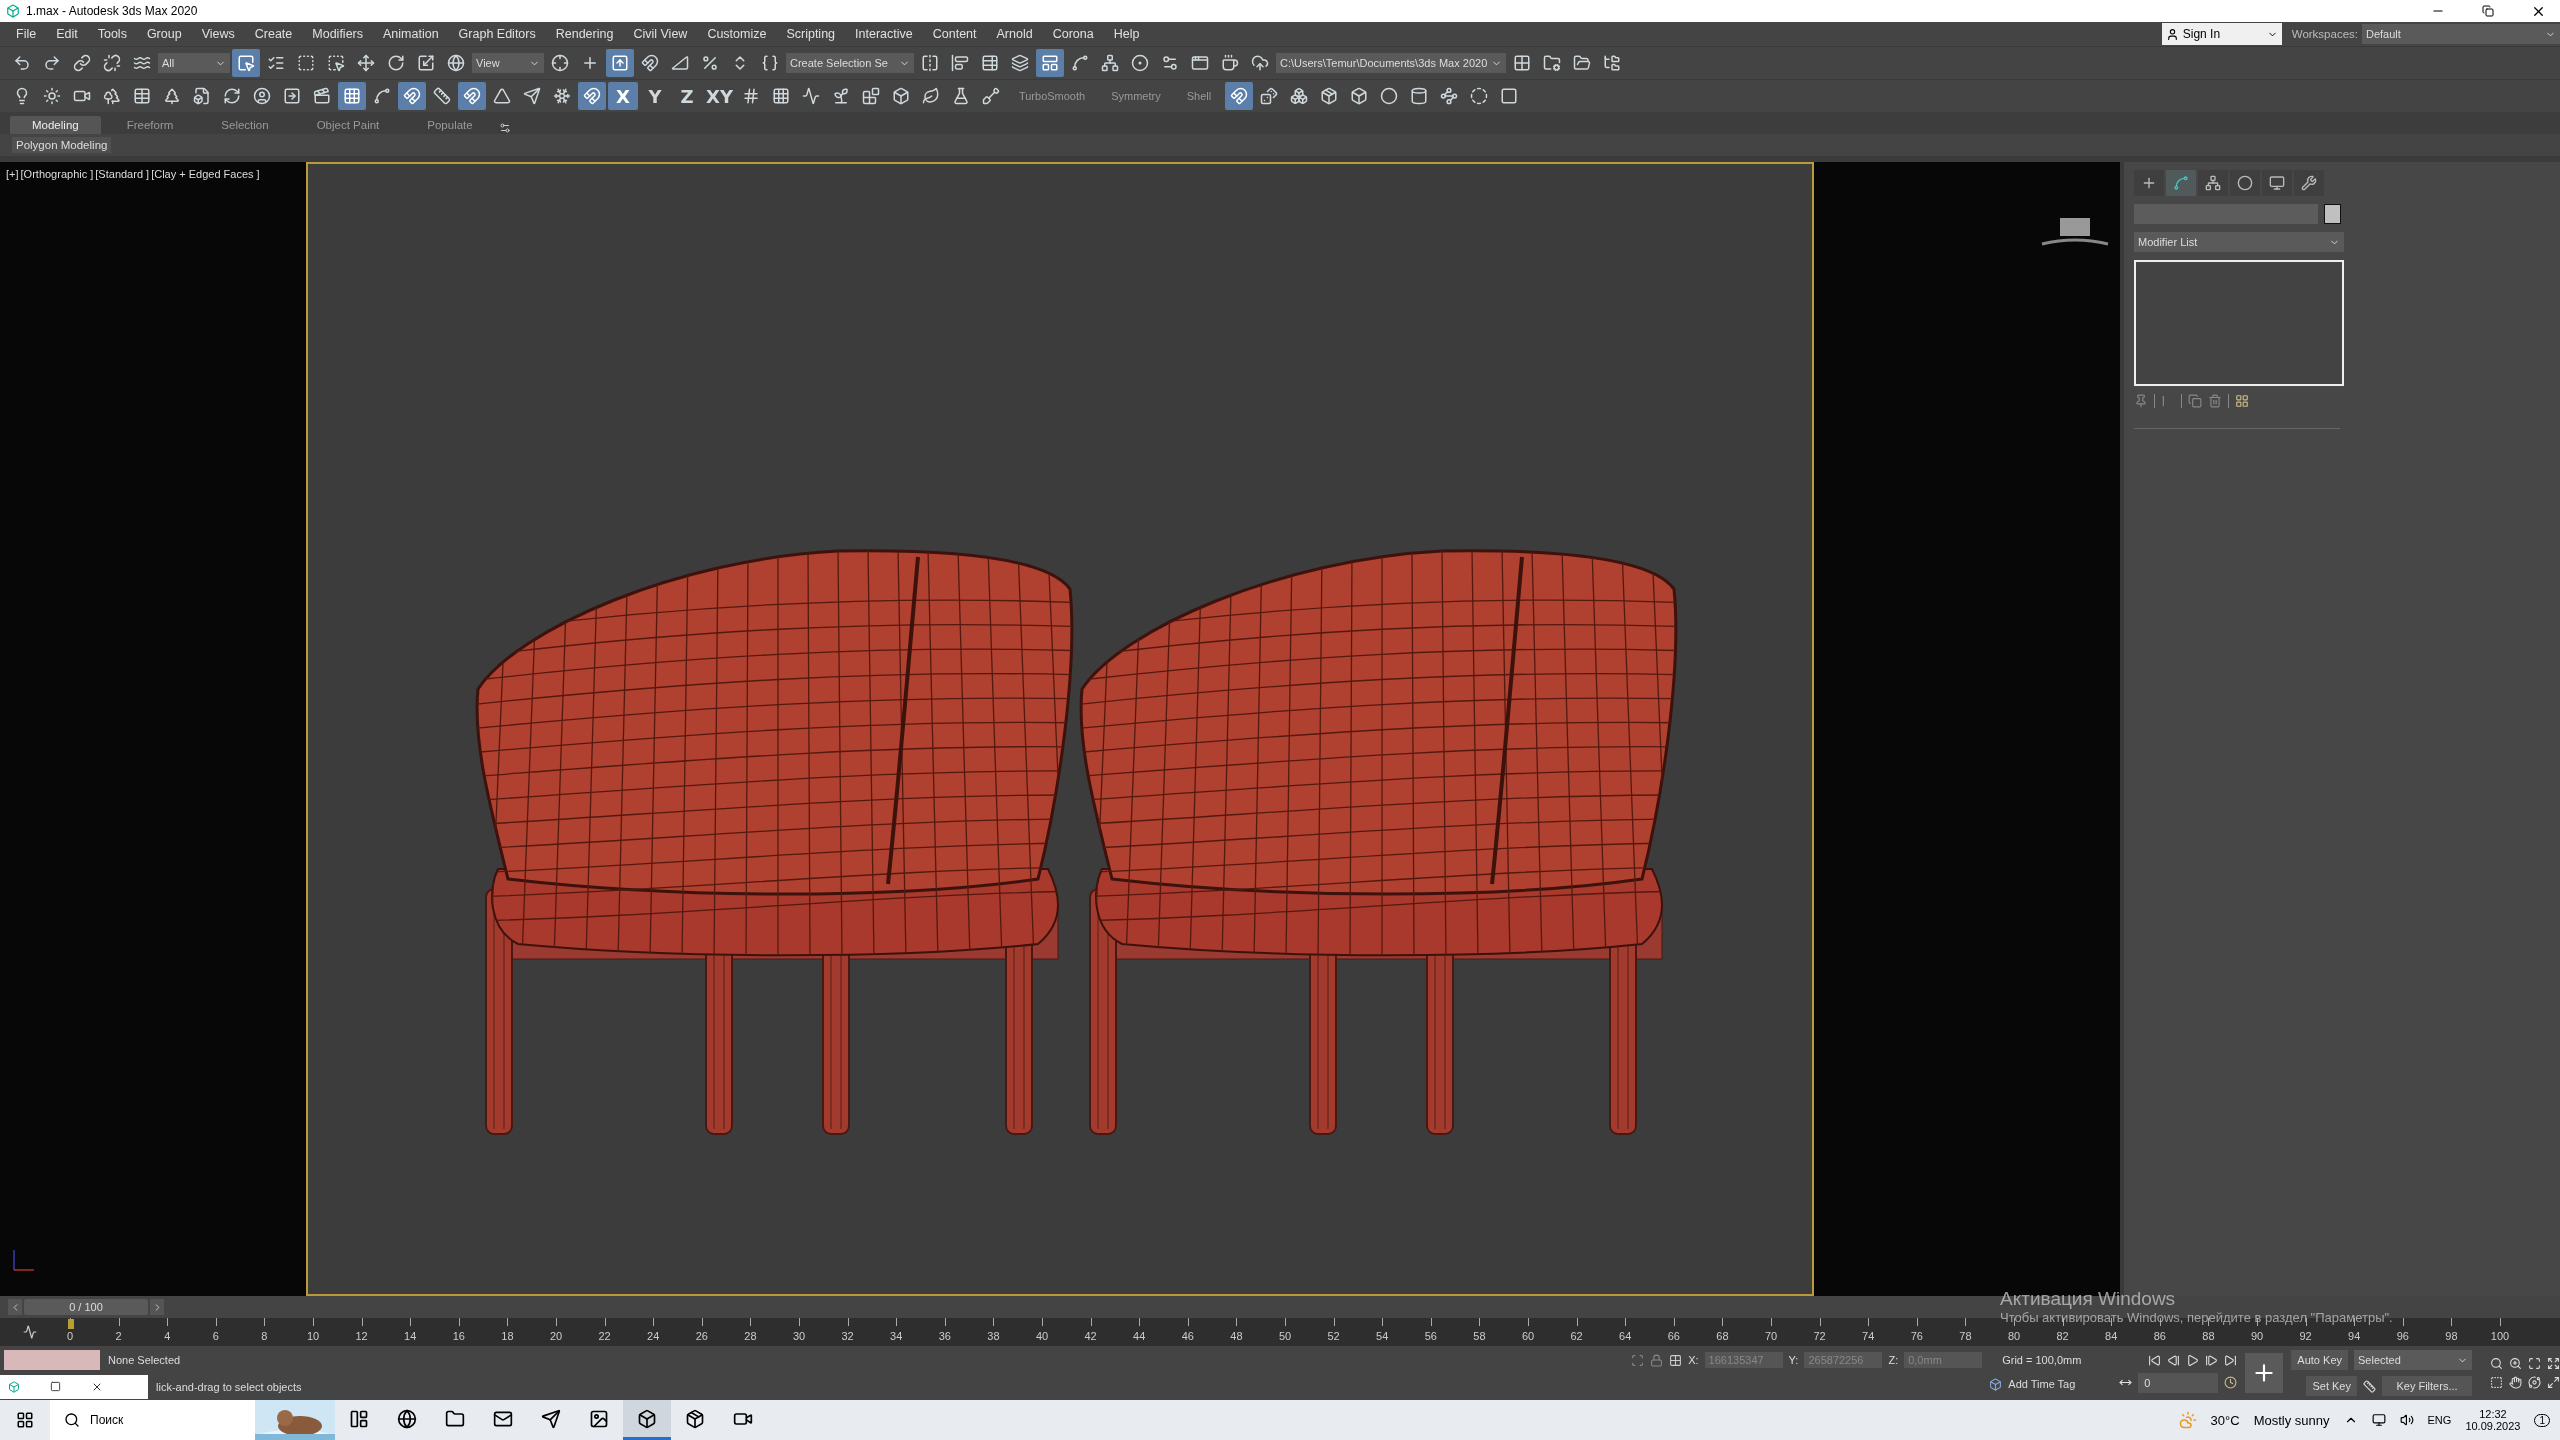 The height and width of the screenshot is (1440, 2560). What do you see at coordinates (2032, 1384) in the screenshot?
I see `add-time-tag-button: Add Time Tag` at bounding box center [2032, 1384].